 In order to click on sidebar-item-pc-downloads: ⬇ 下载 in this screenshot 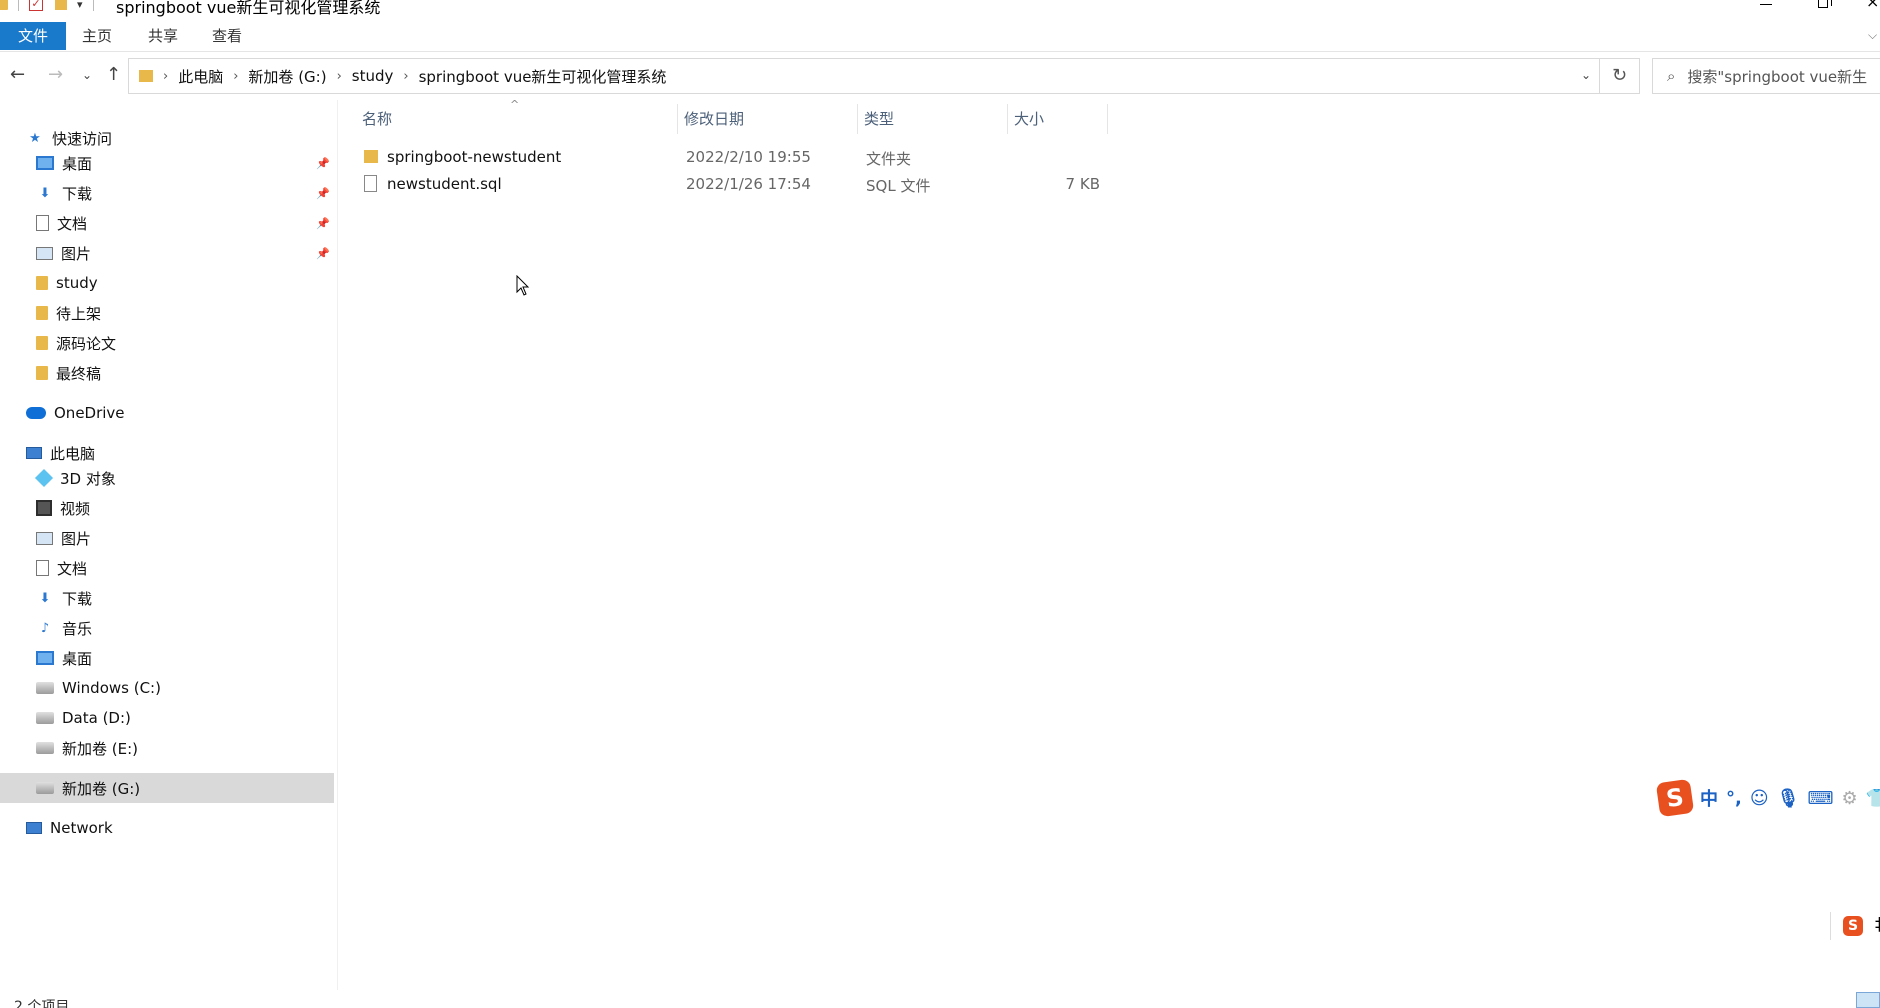, I will do `click(167, 598)`.